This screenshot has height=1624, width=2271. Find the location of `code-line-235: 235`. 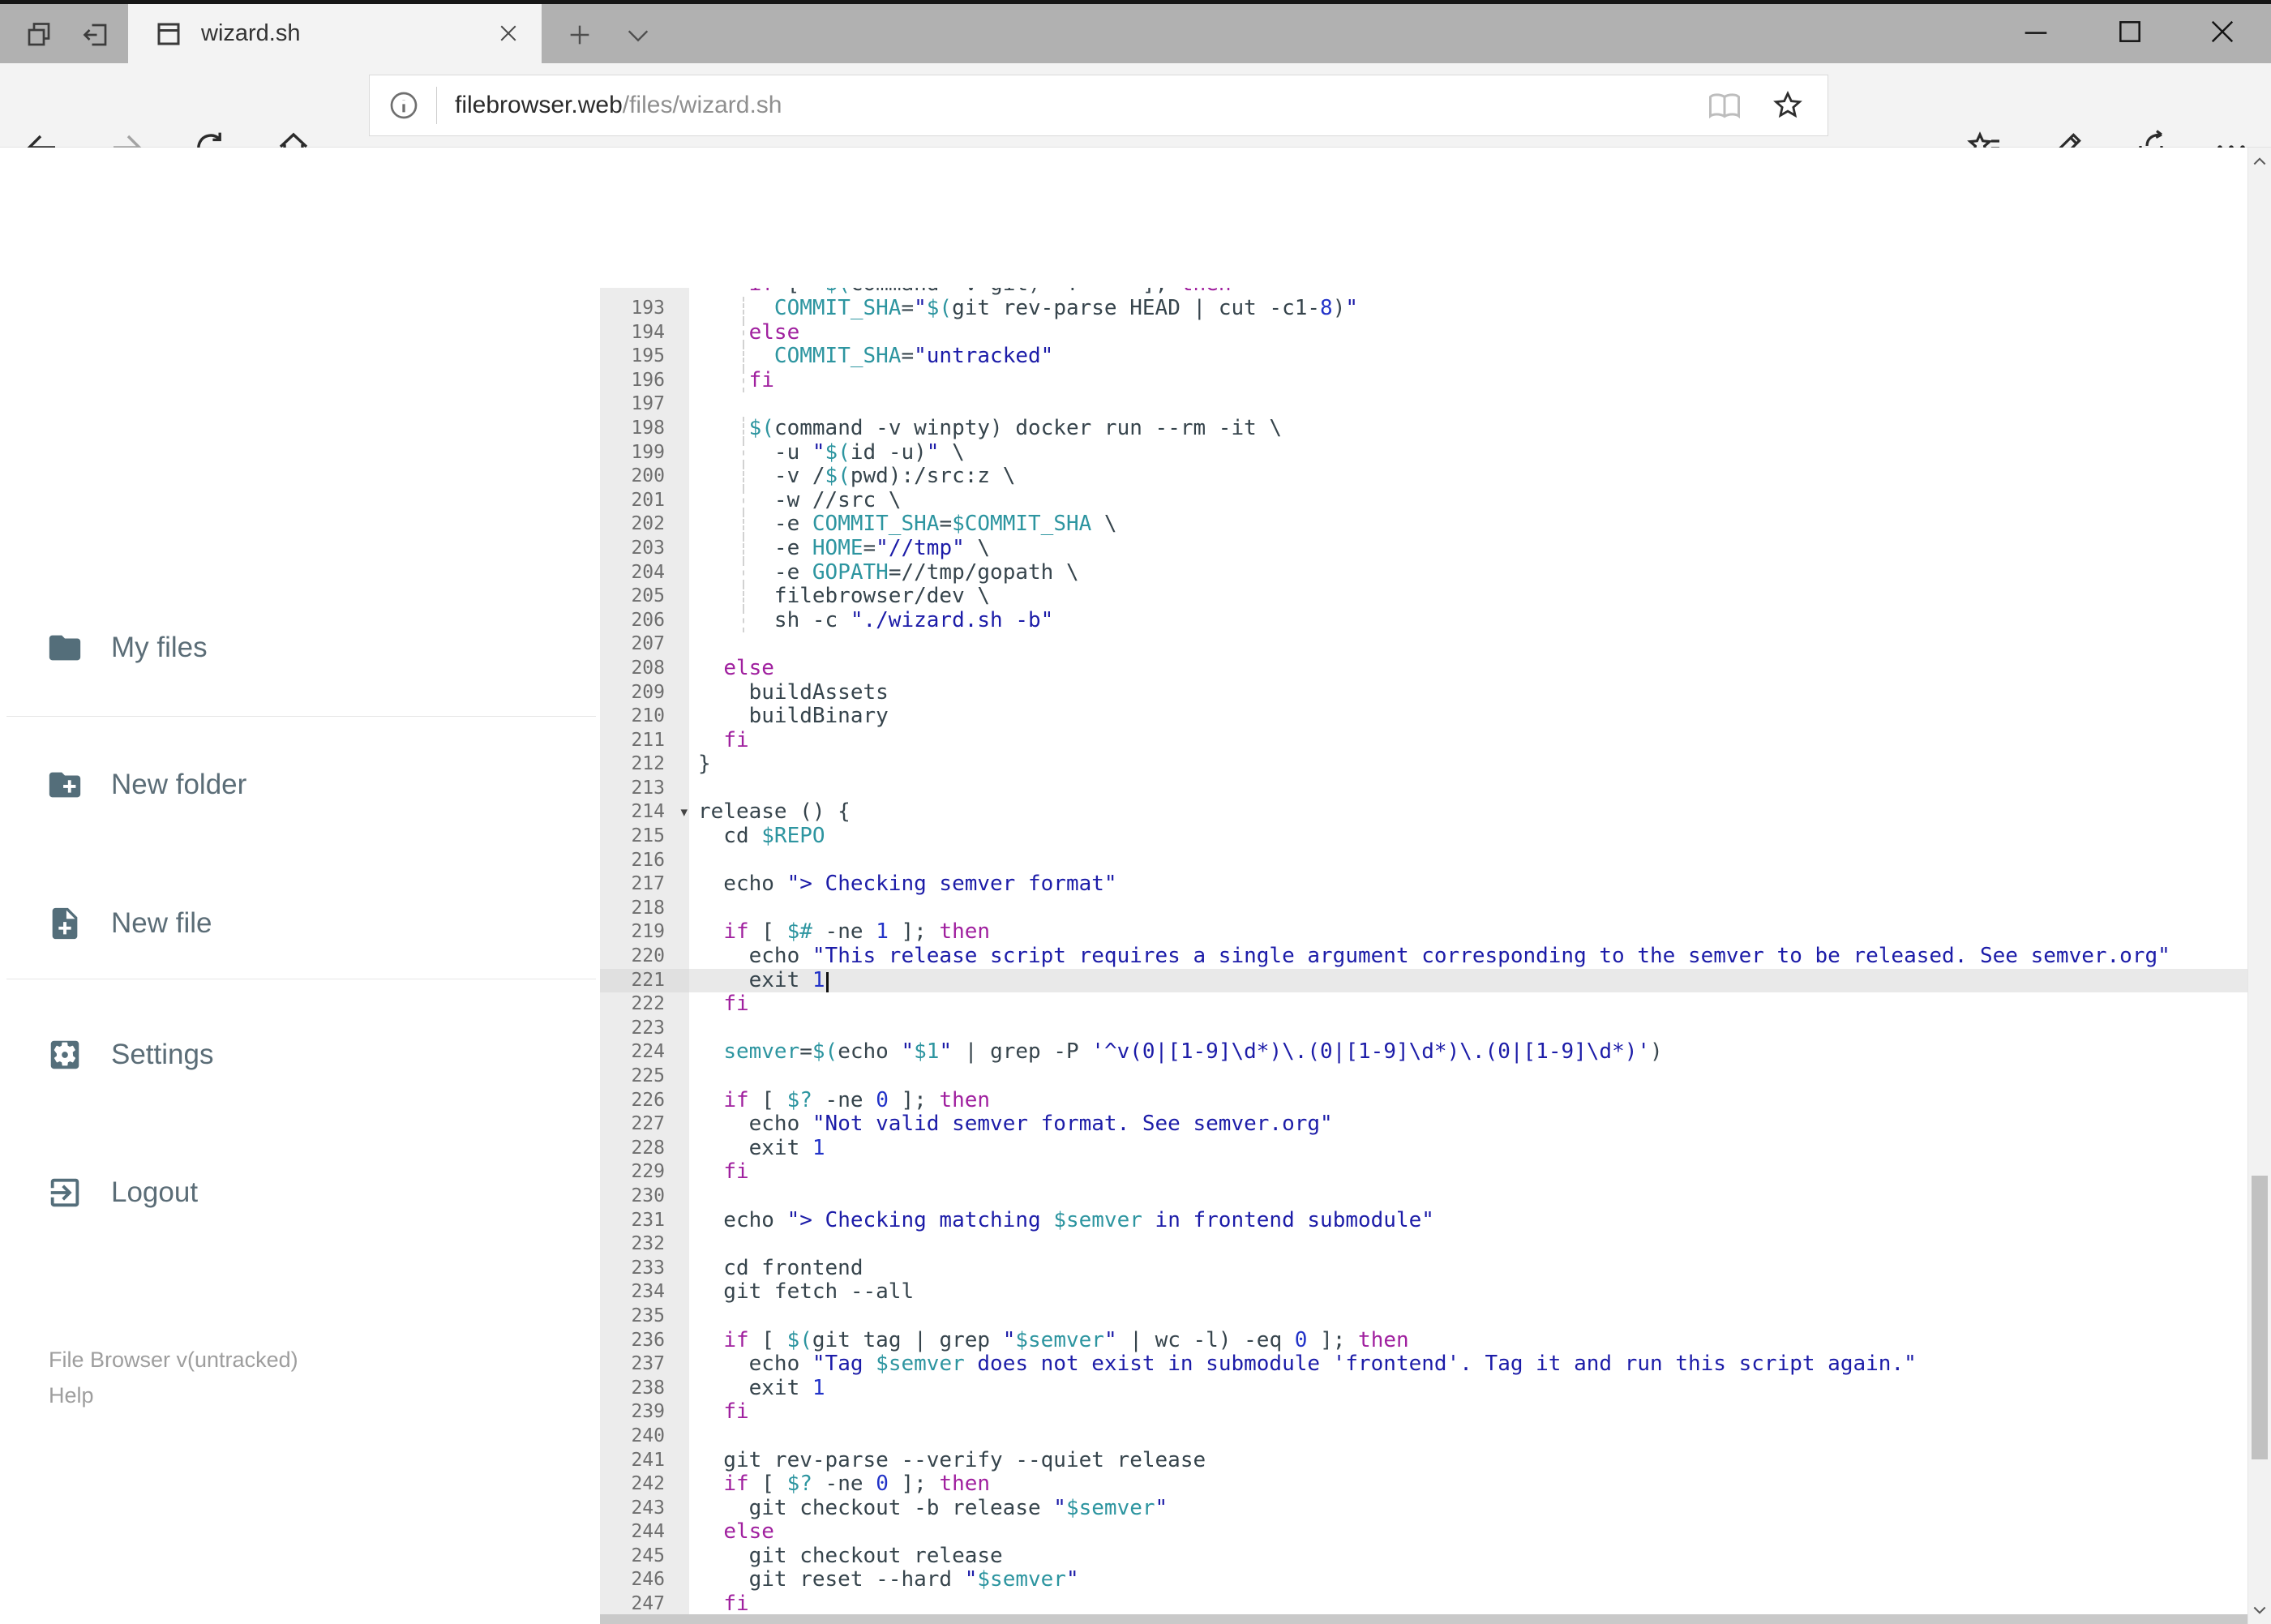

code-line-235: 235 is located at coordinates (1423, 1317).